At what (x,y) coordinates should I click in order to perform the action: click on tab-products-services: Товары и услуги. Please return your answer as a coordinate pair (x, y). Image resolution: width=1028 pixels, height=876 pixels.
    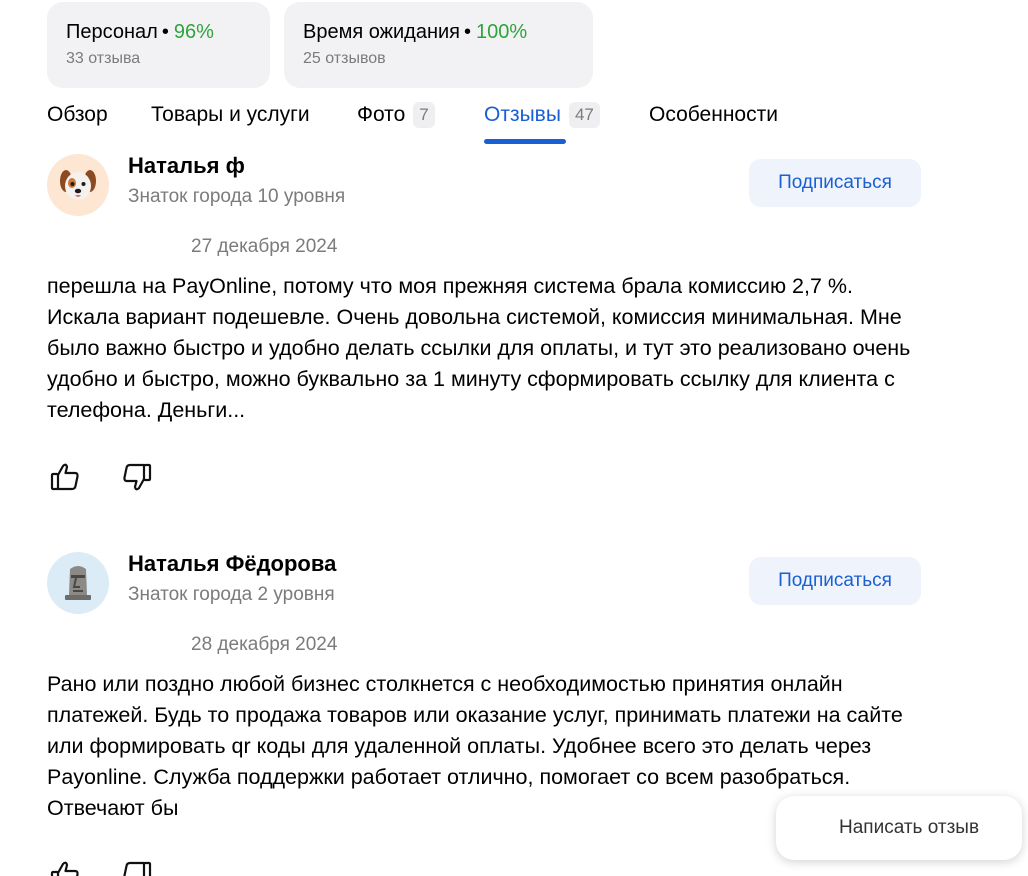
    Looking at the image, I should click on (230, 115).